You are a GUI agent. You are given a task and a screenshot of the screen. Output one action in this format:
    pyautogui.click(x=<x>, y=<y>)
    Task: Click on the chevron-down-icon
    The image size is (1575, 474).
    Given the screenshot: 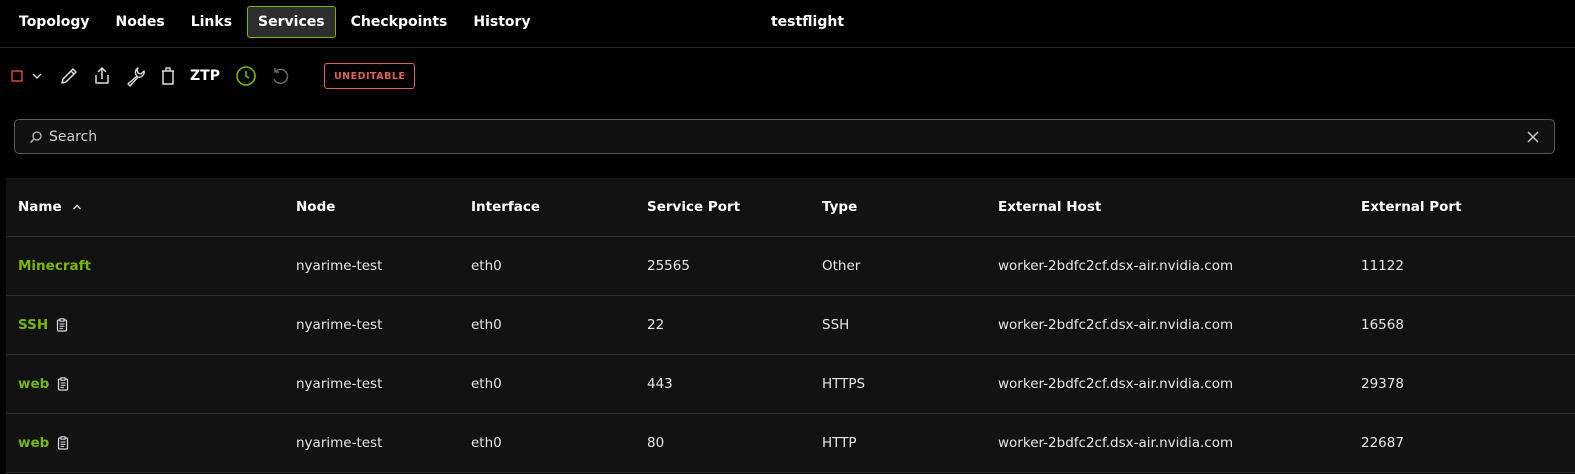 What is the action you would take?
    pyautogui.click(x=37, y=76)
    